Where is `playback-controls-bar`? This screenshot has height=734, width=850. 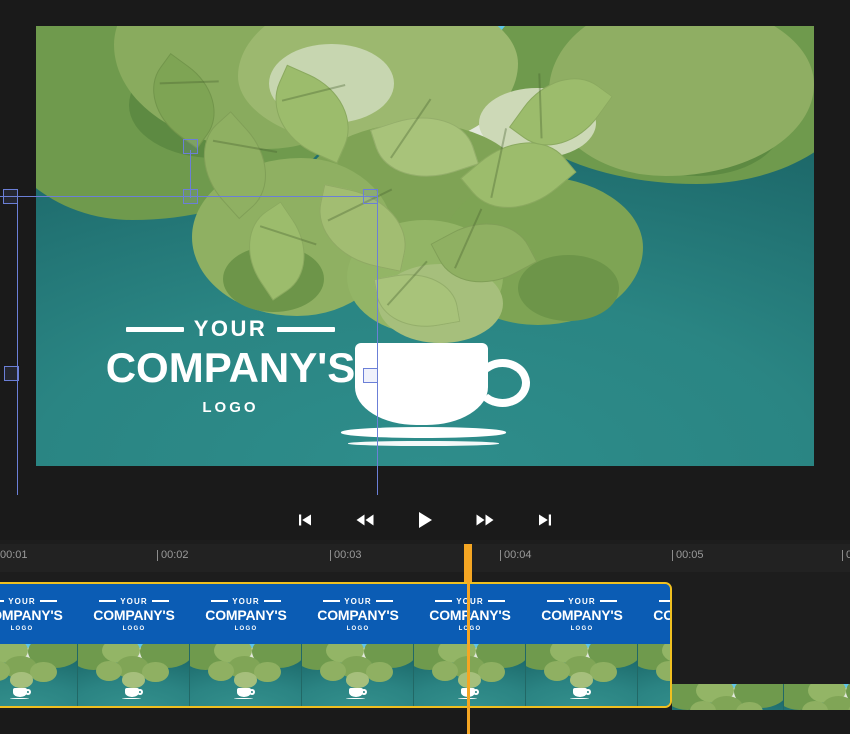 playback-controls-bar is located at coordinates (425, 520).